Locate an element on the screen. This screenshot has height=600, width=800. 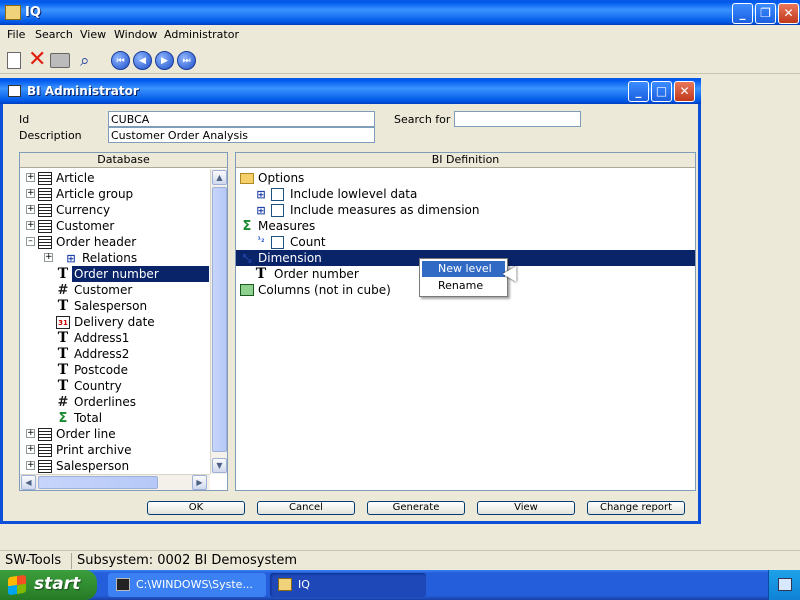
database-tree-item: 31 Delivery date is located at coordinates (114, 322).